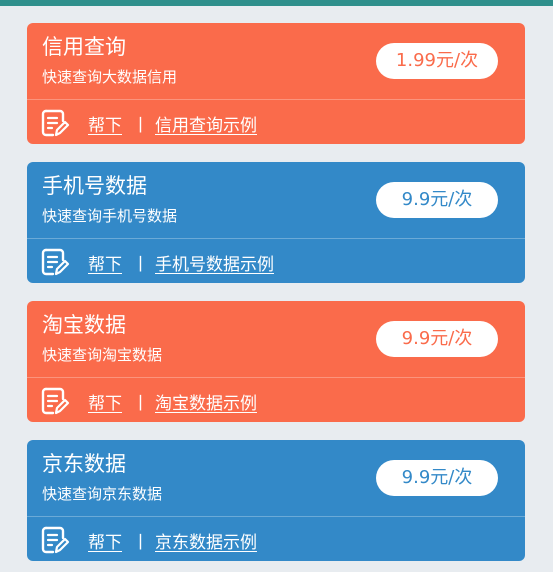 This screenshot has height=572, width=553. I want to click on card-footer: 帮下 丨 手机号数据示例, so click(157, 262).